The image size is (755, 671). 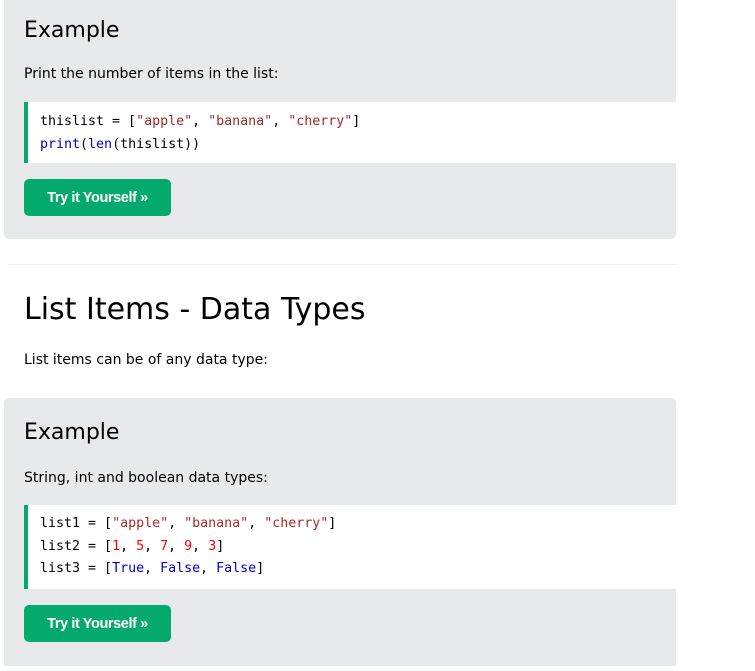 What do you see at coordinates (76, 568) in the screenshot?
I see `code-token: list3 = [` at bounding box center [76, 568].